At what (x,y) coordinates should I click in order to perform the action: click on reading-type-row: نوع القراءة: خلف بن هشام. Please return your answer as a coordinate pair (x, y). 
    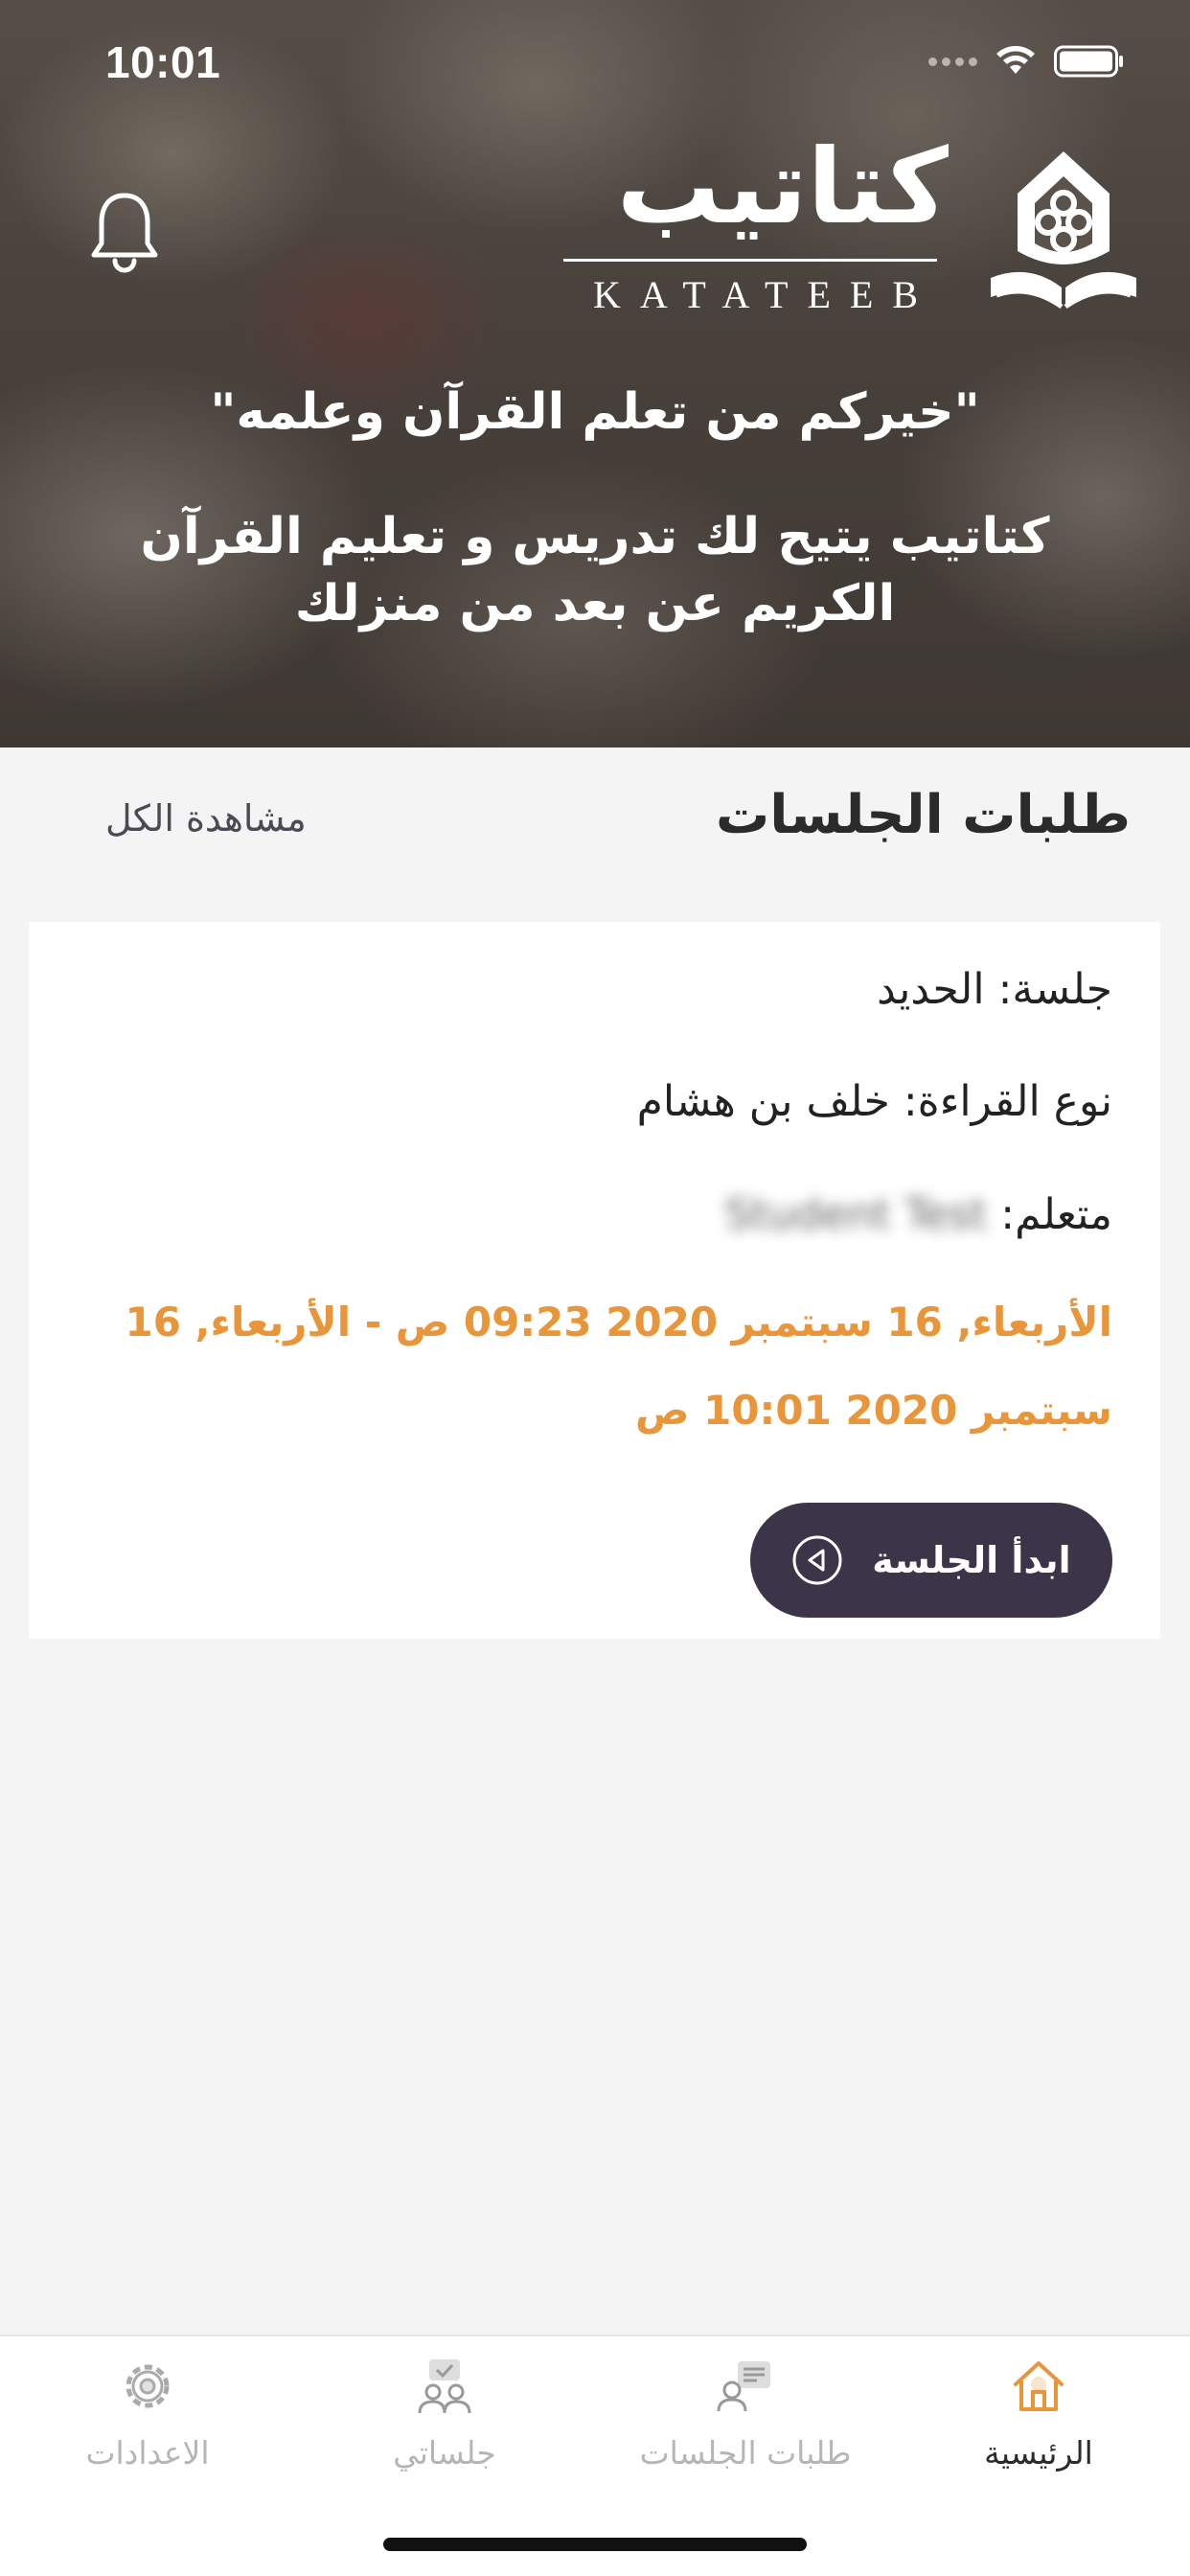
    Looking at the image, I should click on (874, 1101).